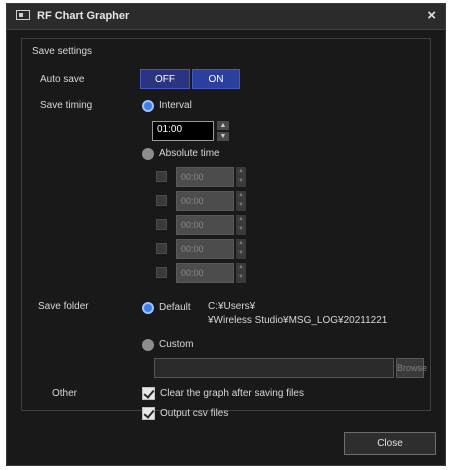 The height and width of the screenshot is (470, 451). Describe the element at coordinates (431, 15) in the screenshot. I see `close-icon: ×` at that location.